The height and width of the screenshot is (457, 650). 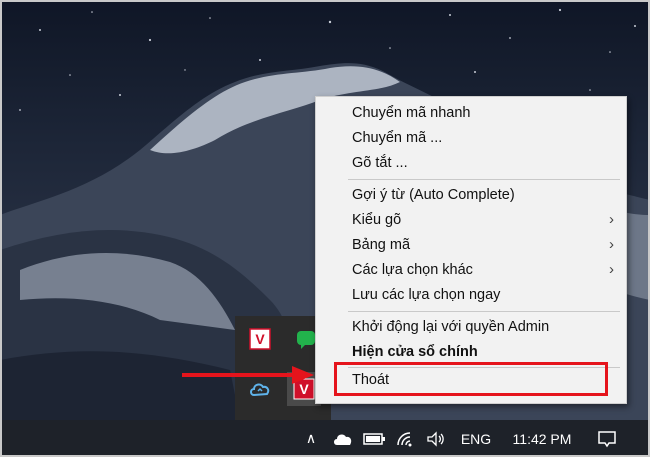 What do you see at coordinates (426, 295) in the screenshot?
I see `menu-item-label: Lưu các lựa chọn ngay` at bounding box center [426, 295].